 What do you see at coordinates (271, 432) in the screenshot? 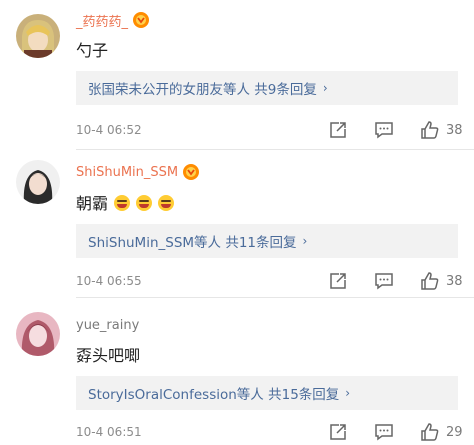
I see `meta-row: 10-4 06:51 29` at bounding box center [271, 432].